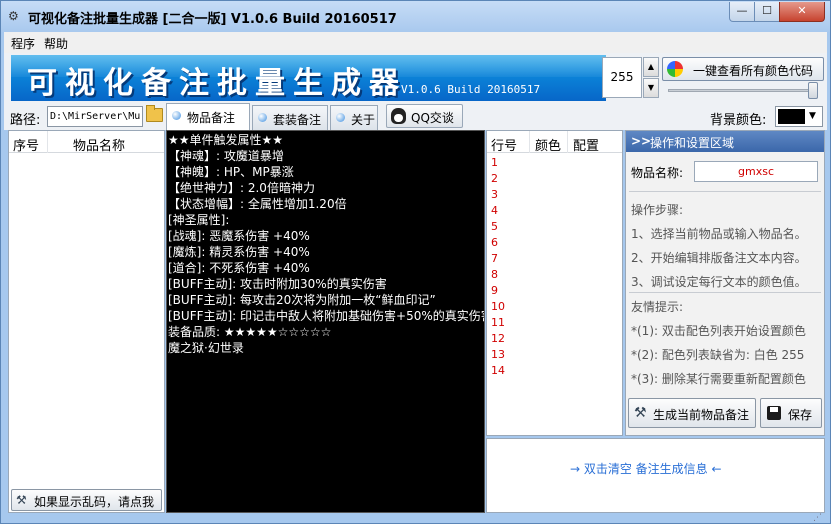 Image resolution: width=831 pixels, height=524 pixels. Describe the element at coordinates (86, 321) in the screenshot. I see `item-list: 序号 物品名称 ⚒ 如果显示乱码，请点我` at that location.